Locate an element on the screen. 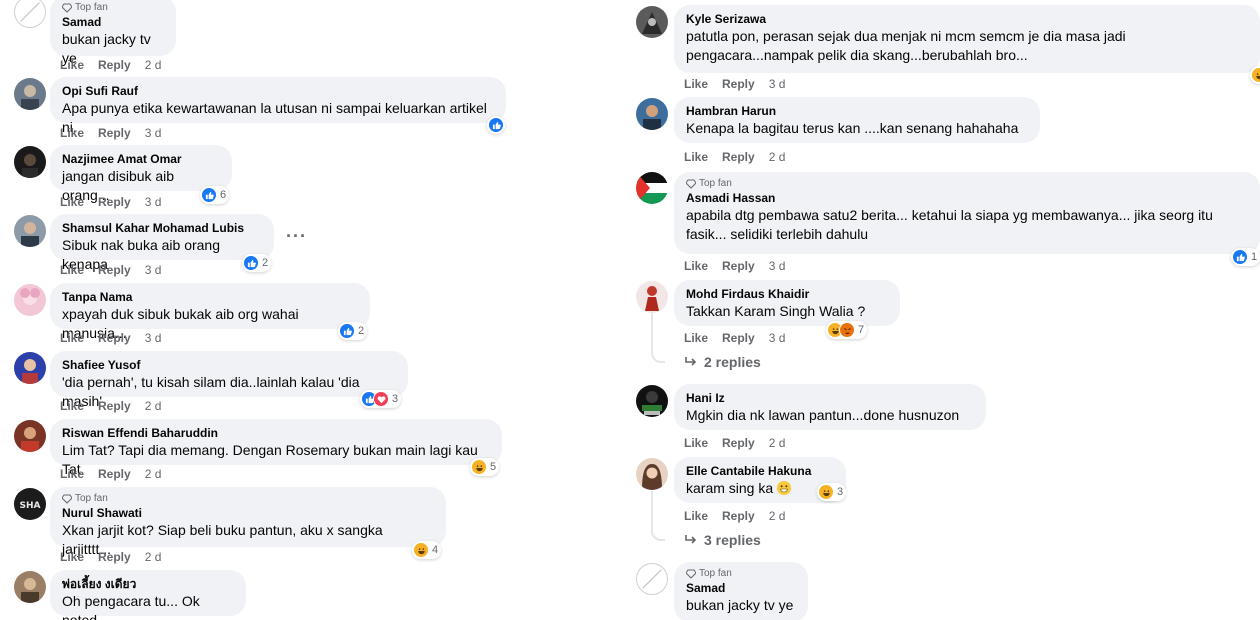 The width and height of the screenshot is (1260, 620). comment-author: Opi Sufi Rauf is located at coordinates (278, 91).